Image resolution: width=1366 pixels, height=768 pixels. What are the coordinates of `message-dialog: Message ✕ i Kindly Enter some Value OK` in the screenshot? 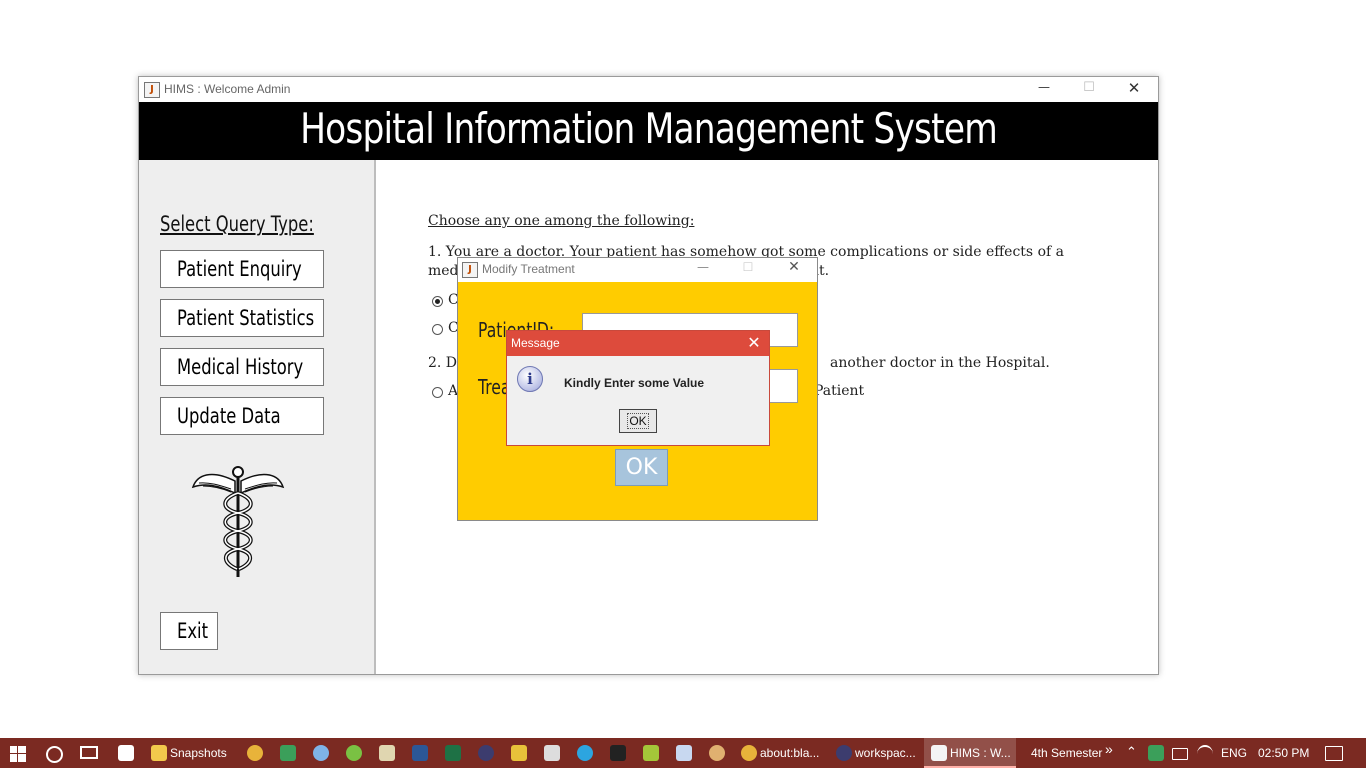 It's located at (638, 388).